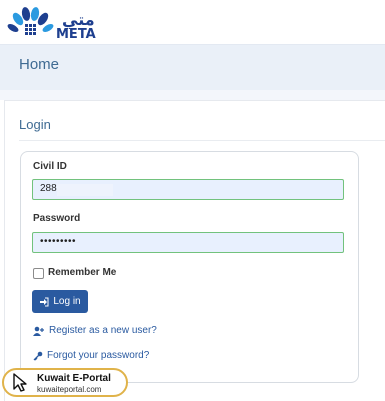 The height and width of the screenshot is (401, 385). I want to click on user-plus-icon, so click(38, 331).